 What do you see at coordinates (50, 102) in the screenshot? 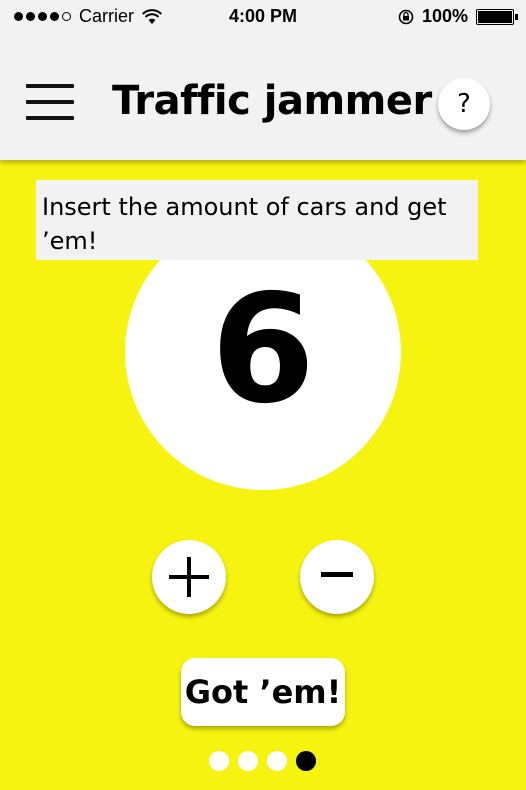
I see `hamburger-menu-icon` at bounding box center [50, 102].